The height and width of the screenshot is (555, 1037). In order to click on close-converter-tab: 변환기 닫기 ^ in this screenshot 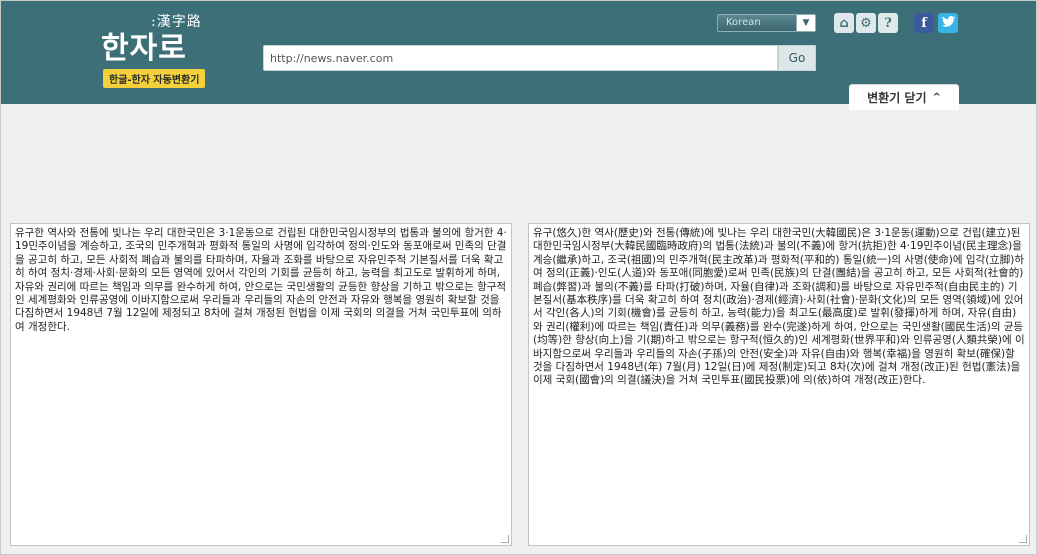, I will do `click(904, 97)`.